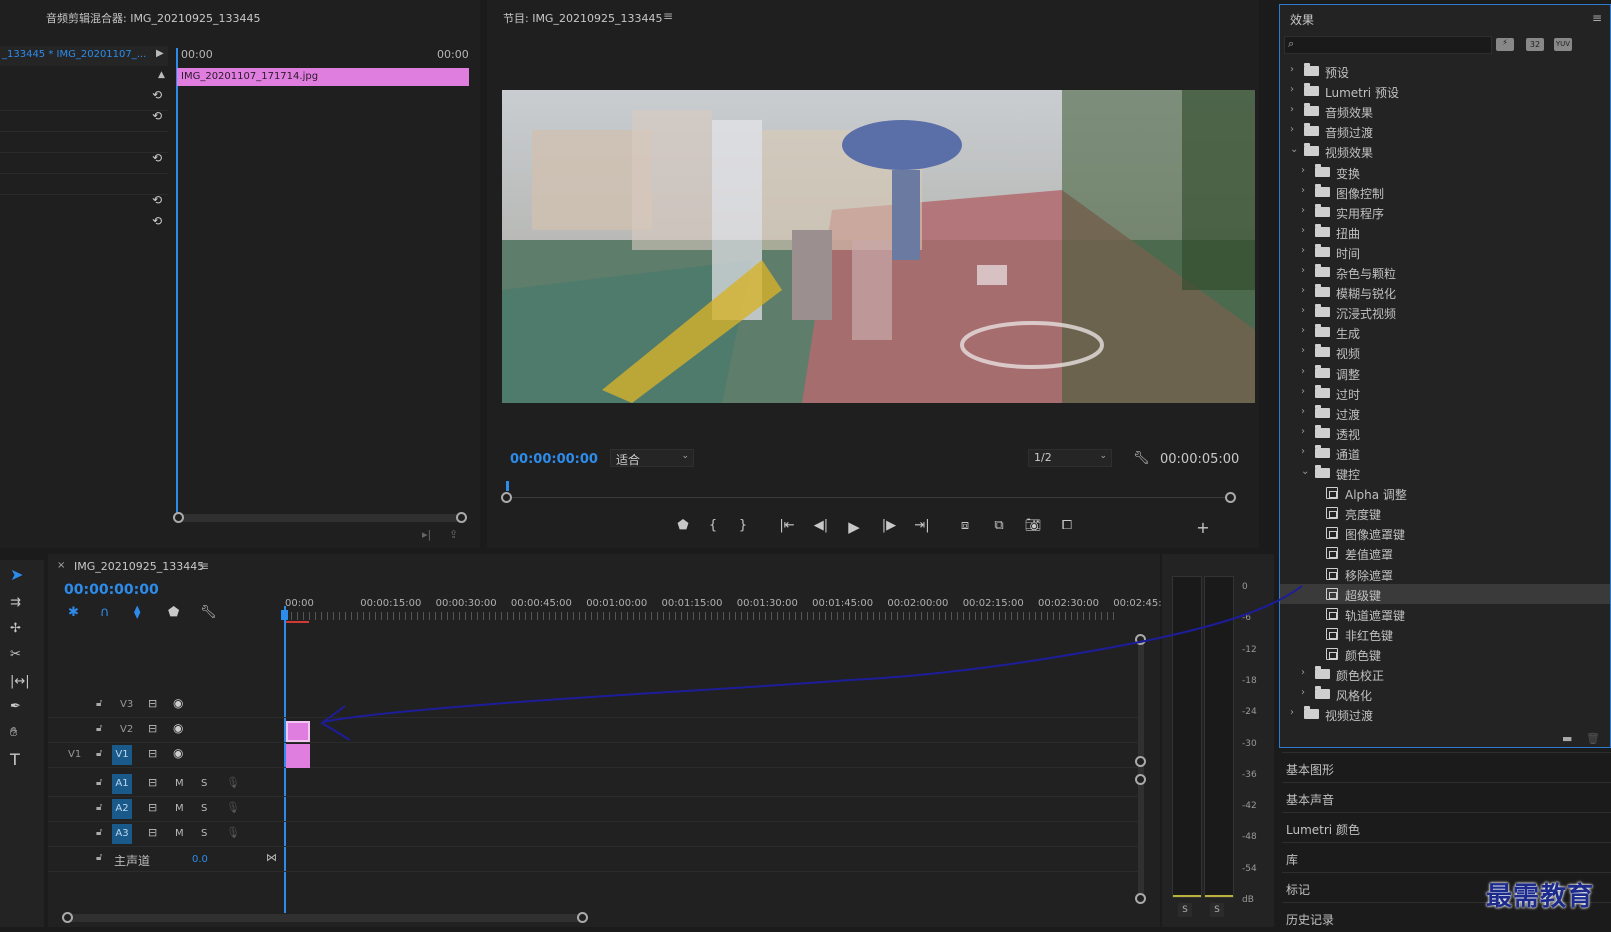  Describe the element at coordinates (787, 525) in the screenshot. I see `go-to-in-icon: |⇤` at that location.